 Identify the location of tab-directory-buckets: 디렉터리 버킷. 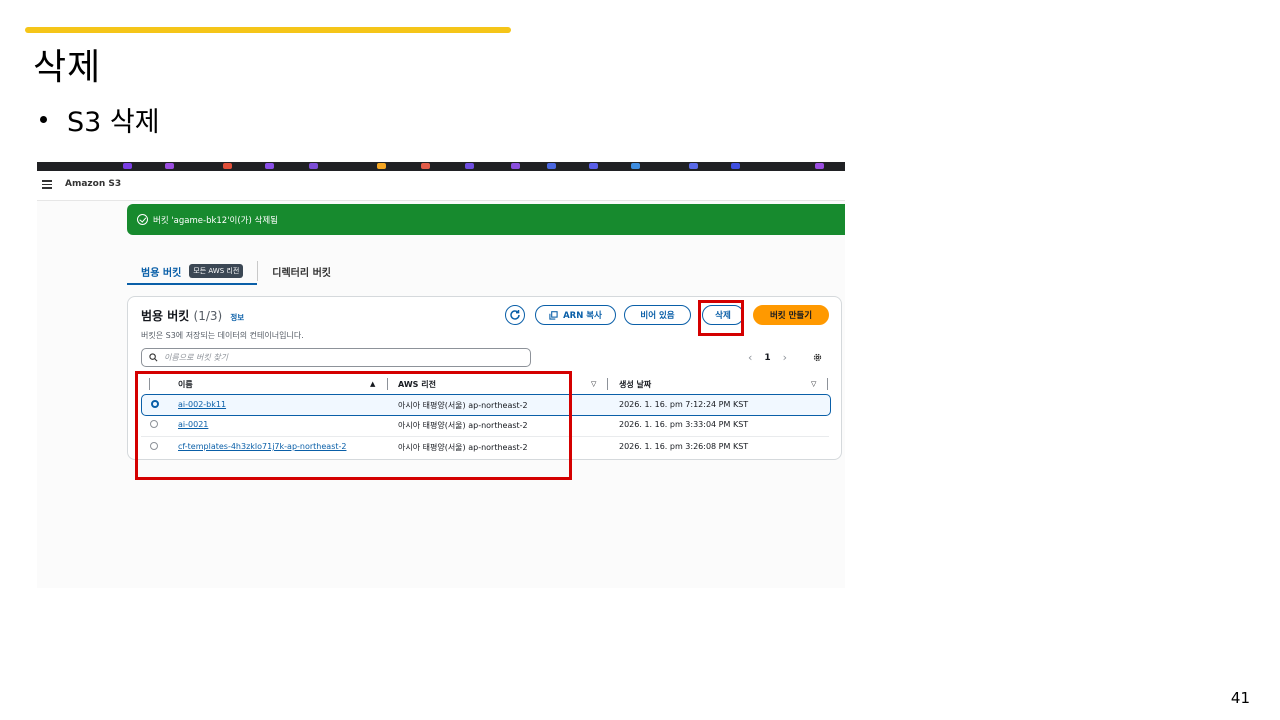
(301, 271).